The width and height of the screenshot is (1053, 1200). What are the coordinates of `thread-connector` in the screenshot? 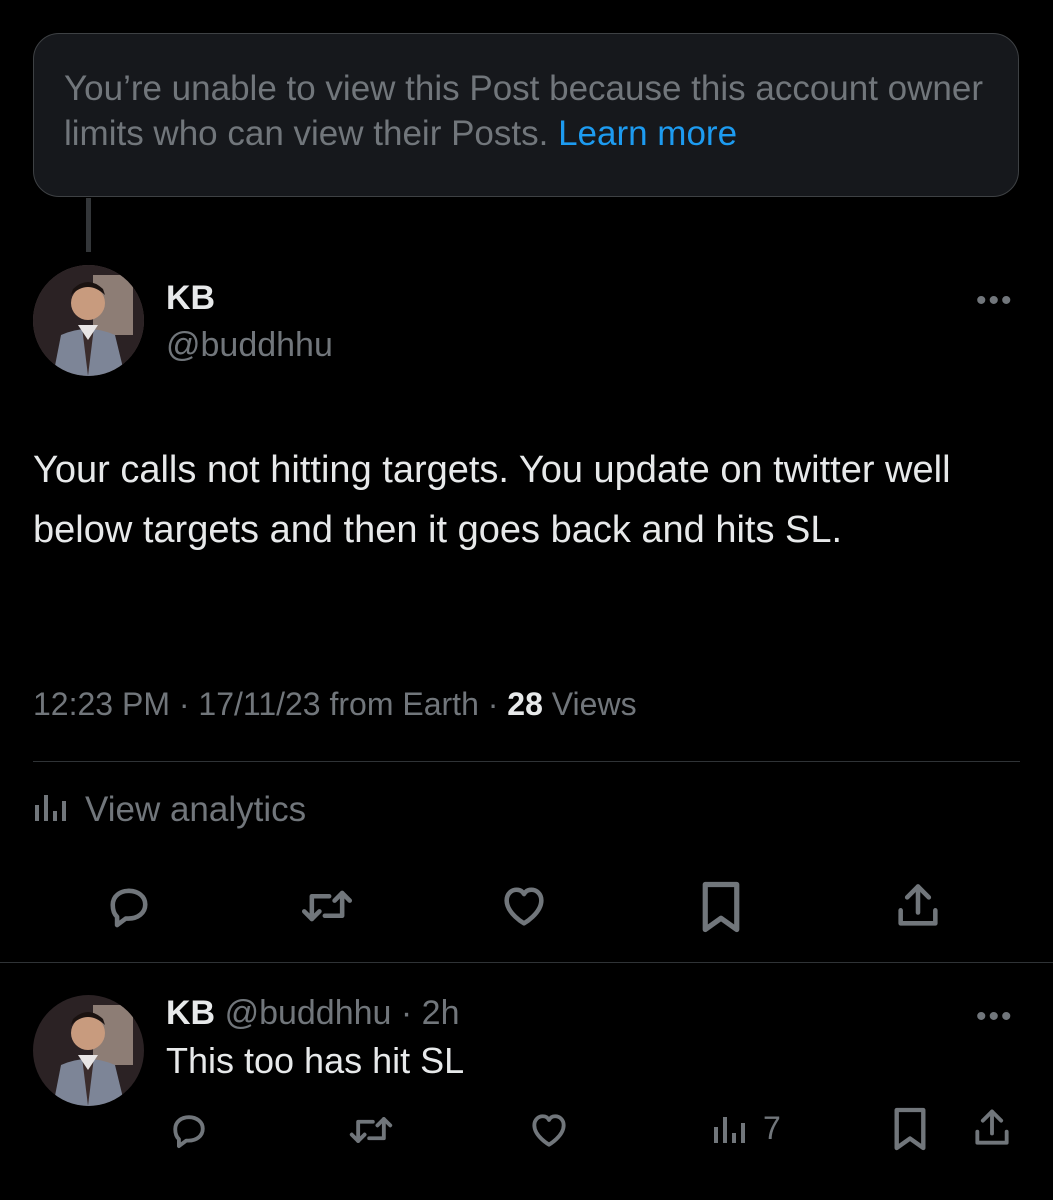 It's located at (88, 225).